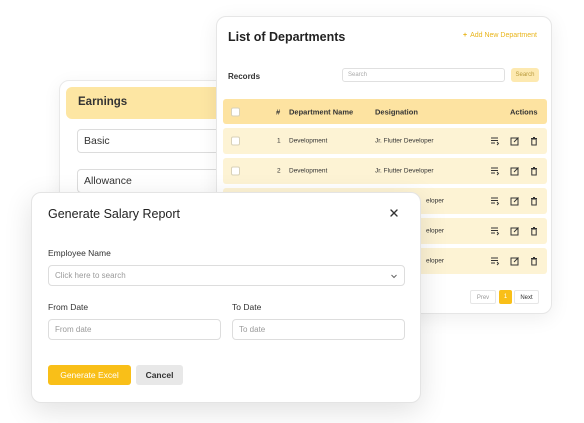 Image resolution: width=584 pixels, height=423 pixels. What do you see at coordinates (278, 111) in the screenshot?
I see `col-index: #` at bounding box center [278, 111].